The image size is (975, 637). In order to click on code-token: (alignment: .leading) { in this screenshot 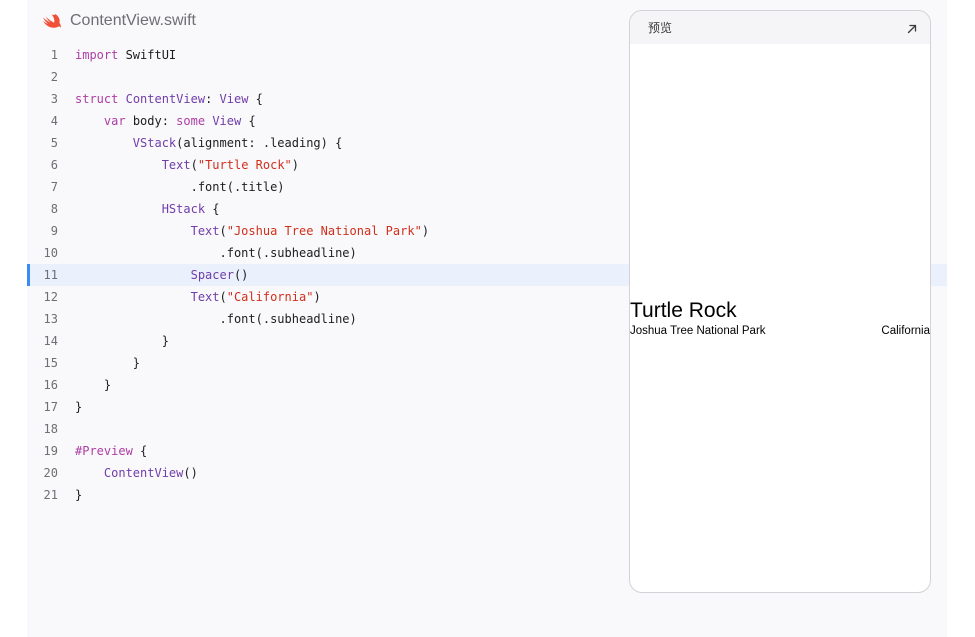, I will do `click(259, 143)`.